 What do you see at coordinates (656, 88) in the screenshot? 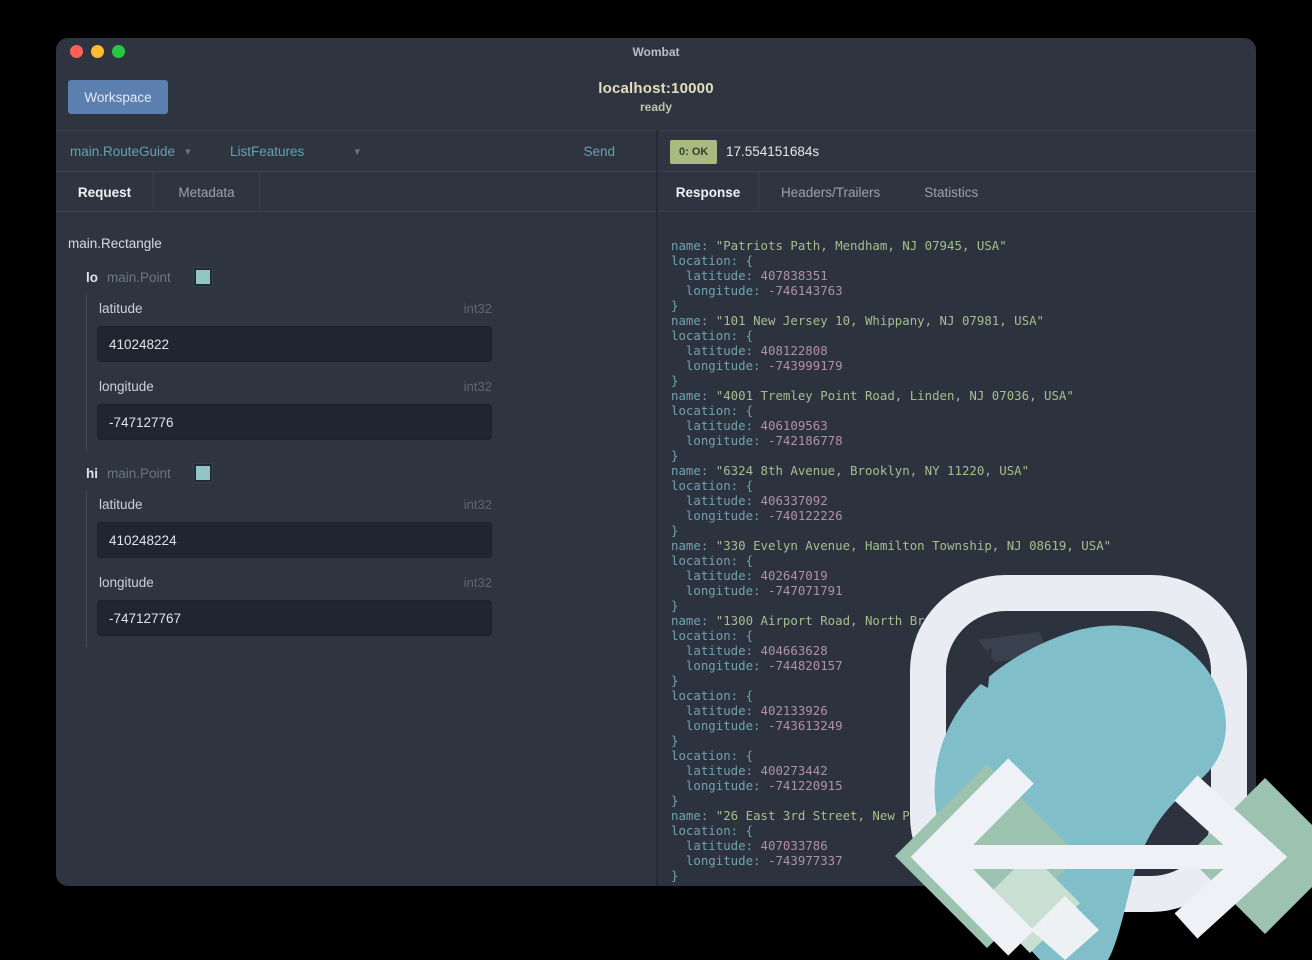
I see `server-address: localhost:10000` at bounding box center [656, 88].